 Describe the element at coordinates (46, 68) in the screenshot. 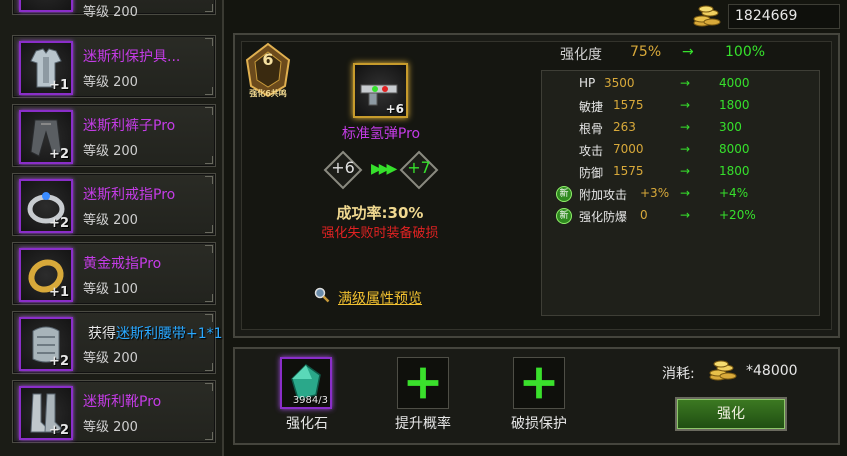

I see `armor-icon: +1` at that location.